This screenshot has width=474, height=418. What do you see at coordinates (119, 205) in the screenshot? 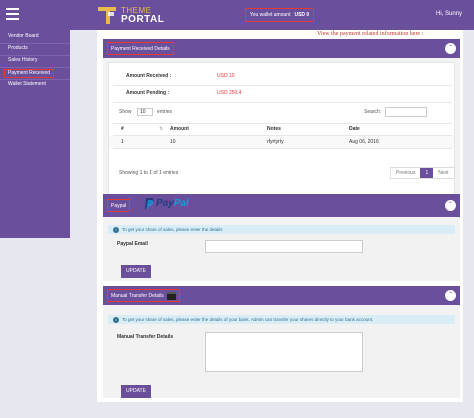
I see `paypal-title: Paypal` at bounding box center [119, 205].